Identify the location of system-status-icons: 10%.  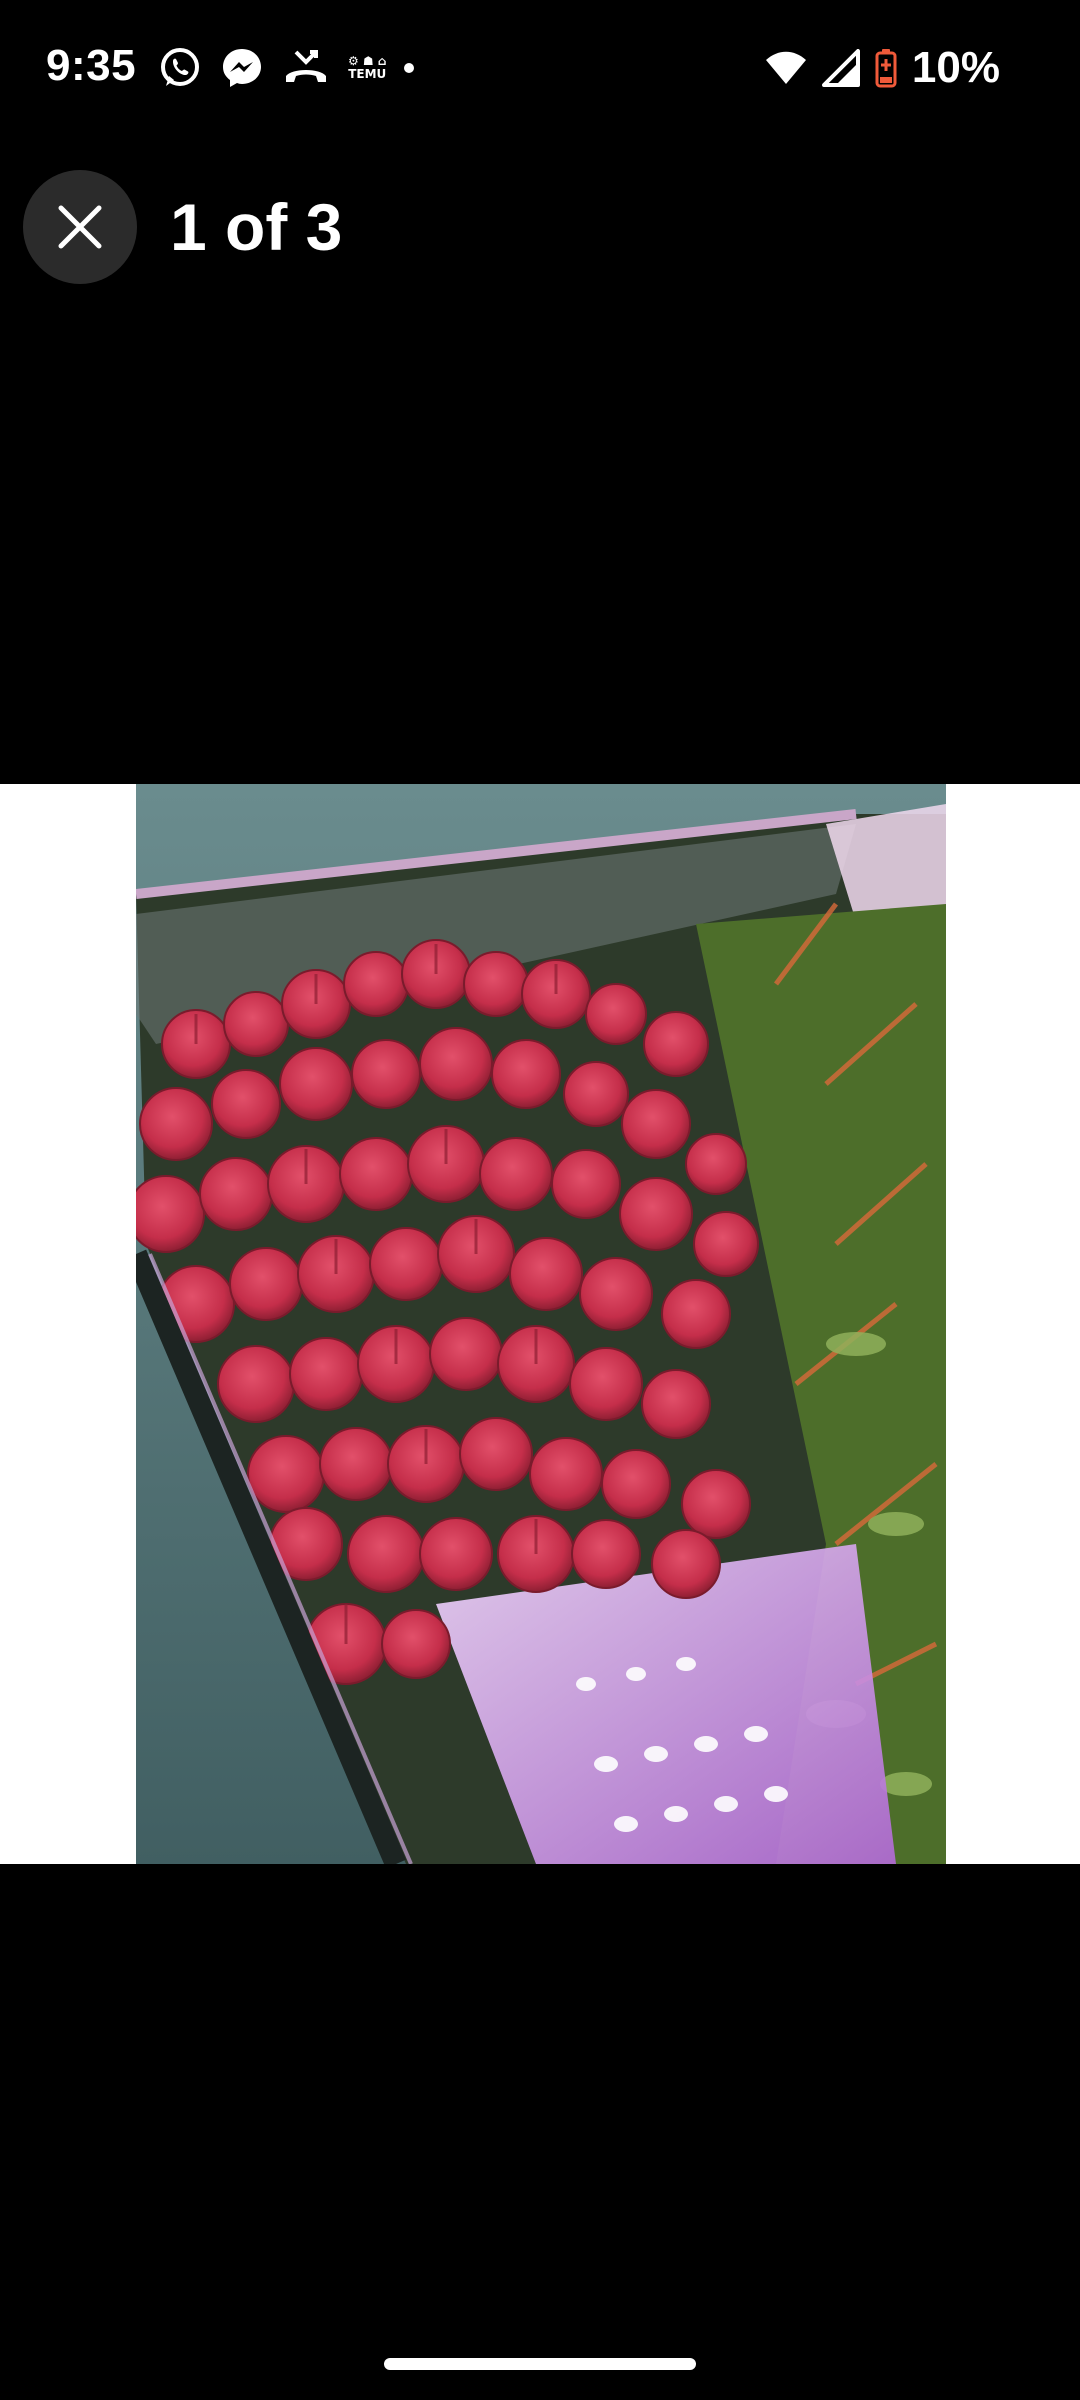
(882, 68).